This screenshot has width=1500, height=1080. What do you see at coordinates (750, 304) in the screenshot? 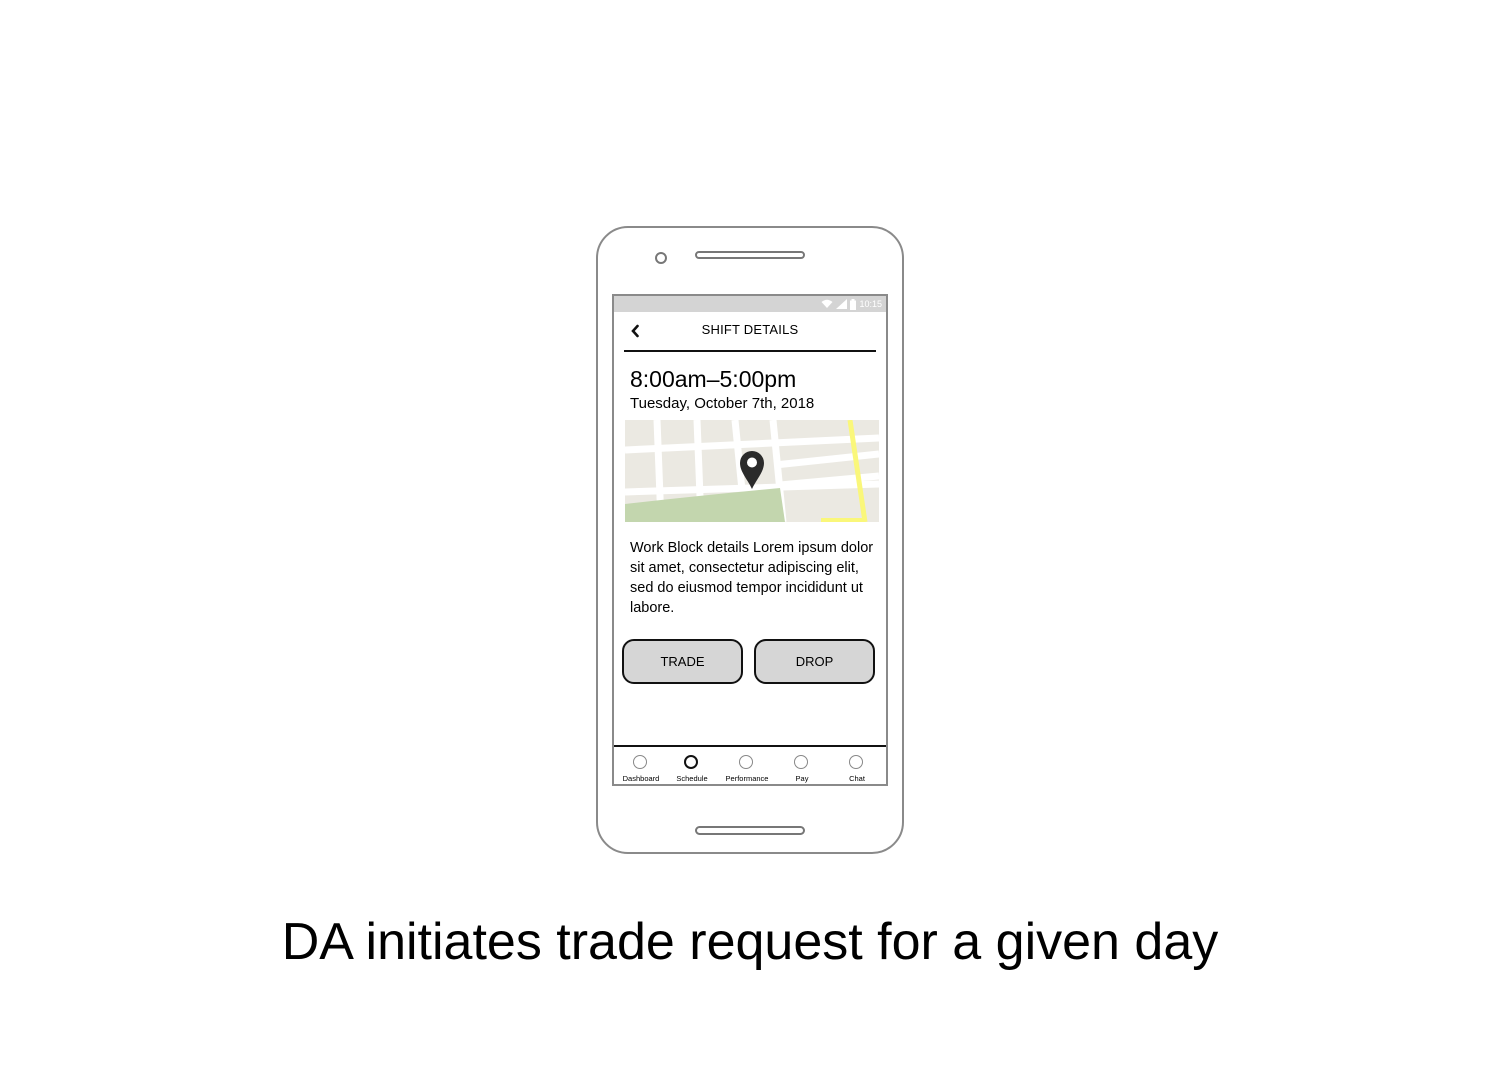
I see `status-bar: 10:15` at bounding box center [750, 304].